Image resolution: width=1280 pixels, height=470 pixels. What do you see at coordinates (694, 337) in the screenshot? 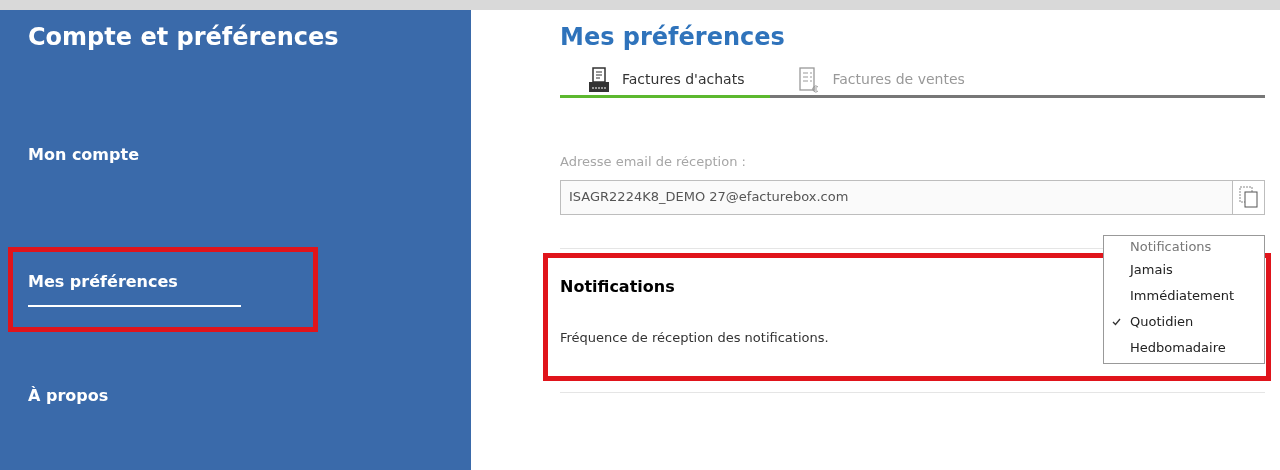
I see `section-description: Fréquence de réception des notifications.` at bounding box center [694, 337].